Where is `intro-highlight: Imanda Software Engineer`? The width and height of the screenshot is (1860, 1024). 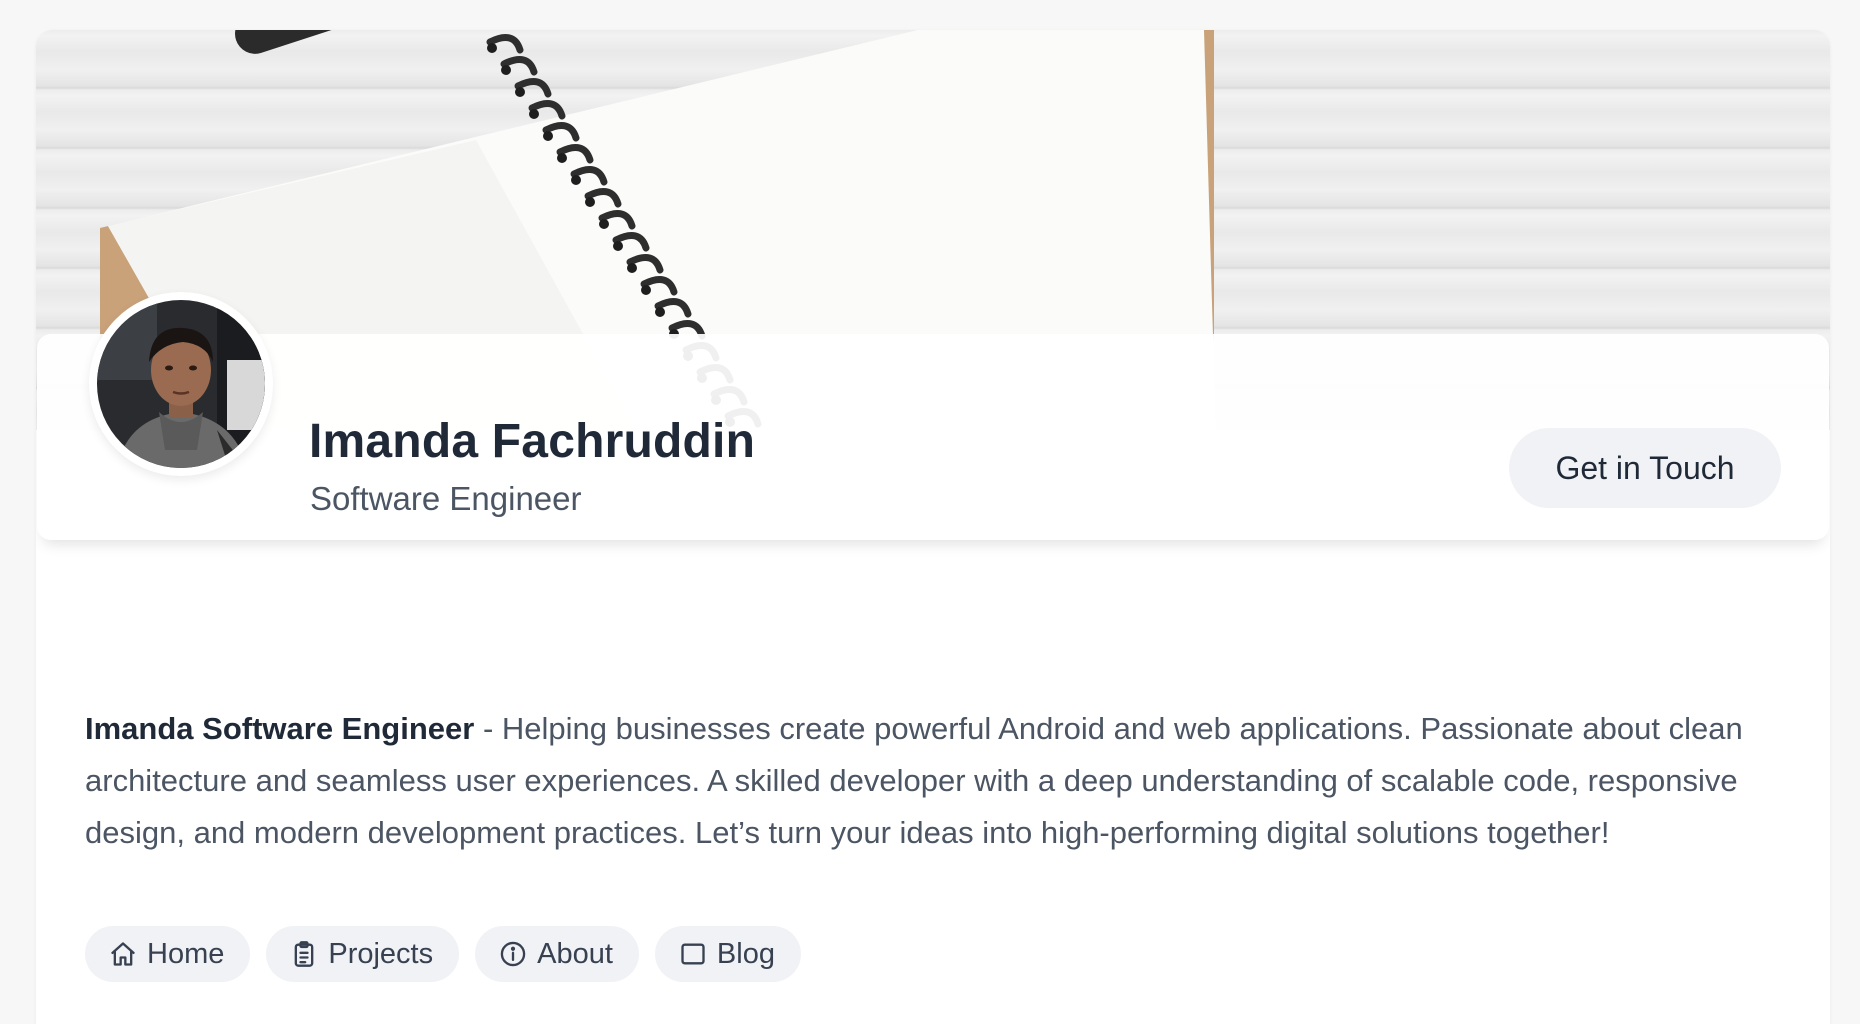
intro-highlight: Imanda Software Engineer is located at coordinates (280, 728).